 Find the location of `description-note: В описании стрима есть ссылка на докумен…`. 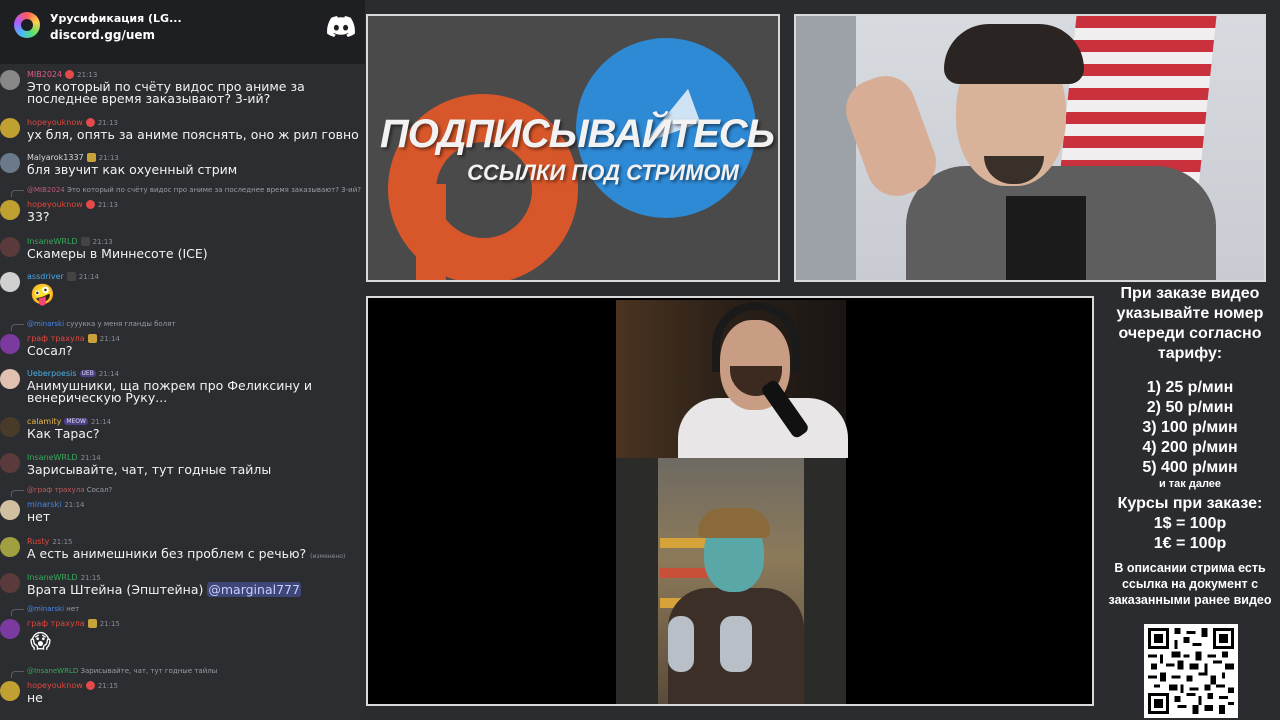

description-note: В описании стрима есть ссылка на докумен… is located at coordinates (1190, 584).